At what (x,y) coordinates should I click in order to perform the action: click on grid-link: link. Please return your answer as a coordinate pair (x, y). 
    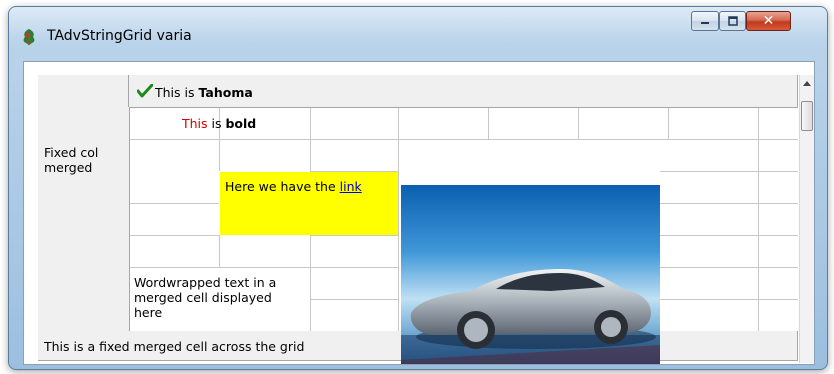
    Looking at the image, I should click on (351, 186).